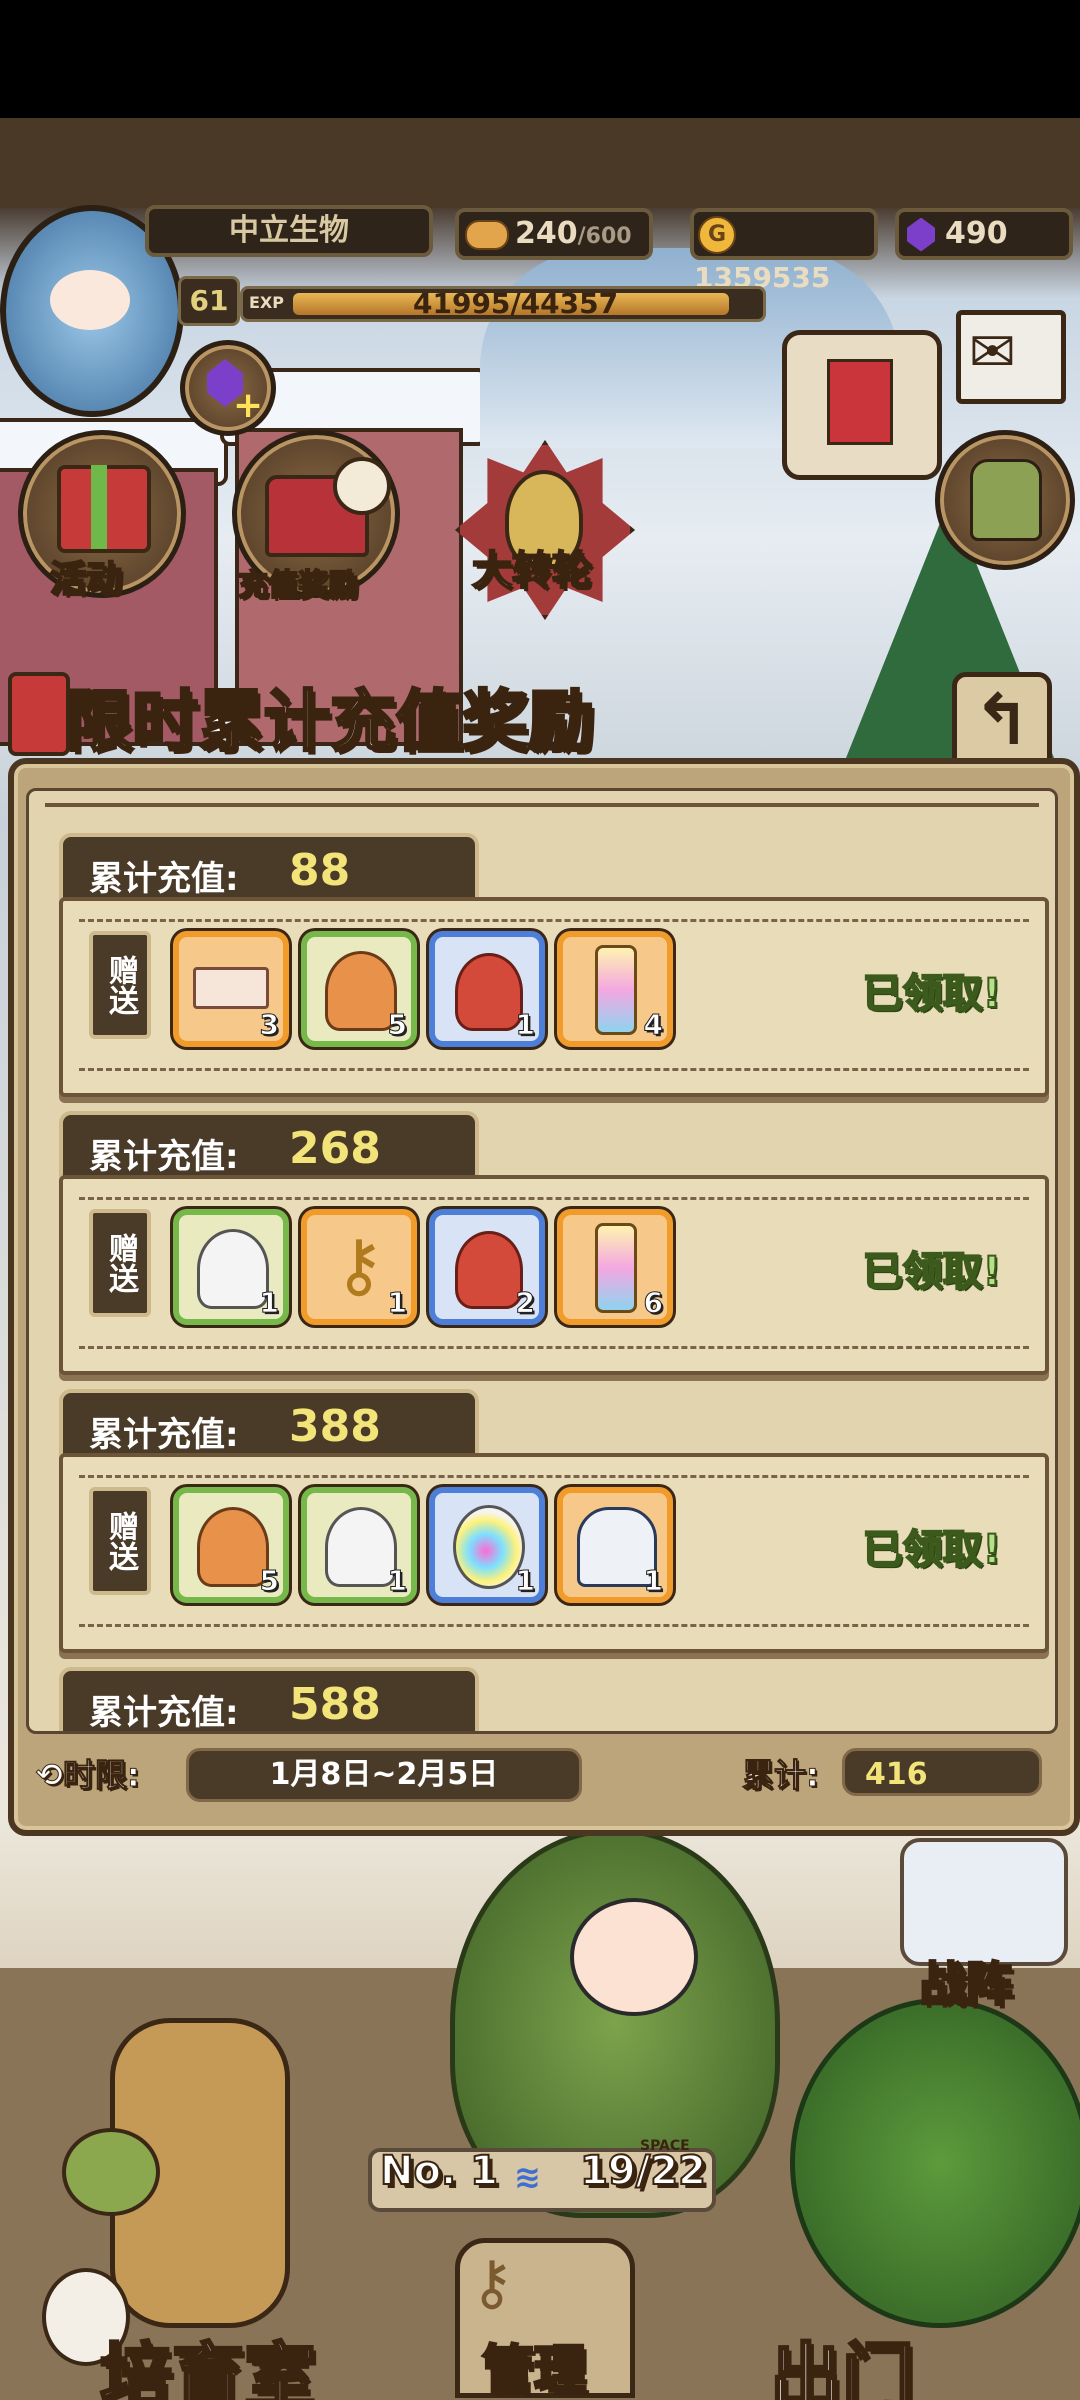 This screenshot has width=1080, height=2400. I want to click on tier-card: 赠送 1 ⚷ 1 2 6 已领取!, so click(554, 1275).